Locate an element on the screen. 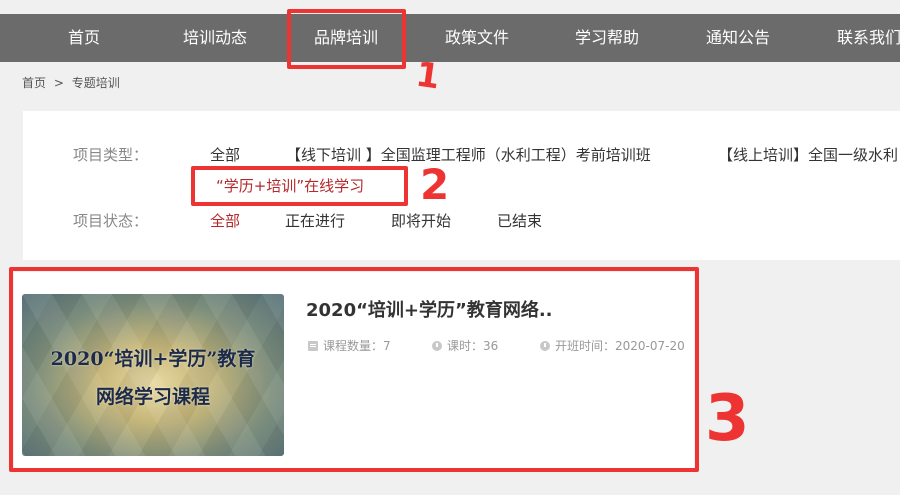  annotation-number-2: 2 is located at coordinates (435, 184).